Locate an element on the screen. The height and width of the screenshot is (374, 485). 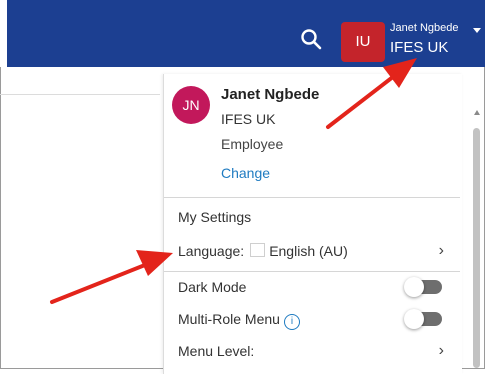
menu-level-label: Menu Level: is located at coordinates (216, 351).